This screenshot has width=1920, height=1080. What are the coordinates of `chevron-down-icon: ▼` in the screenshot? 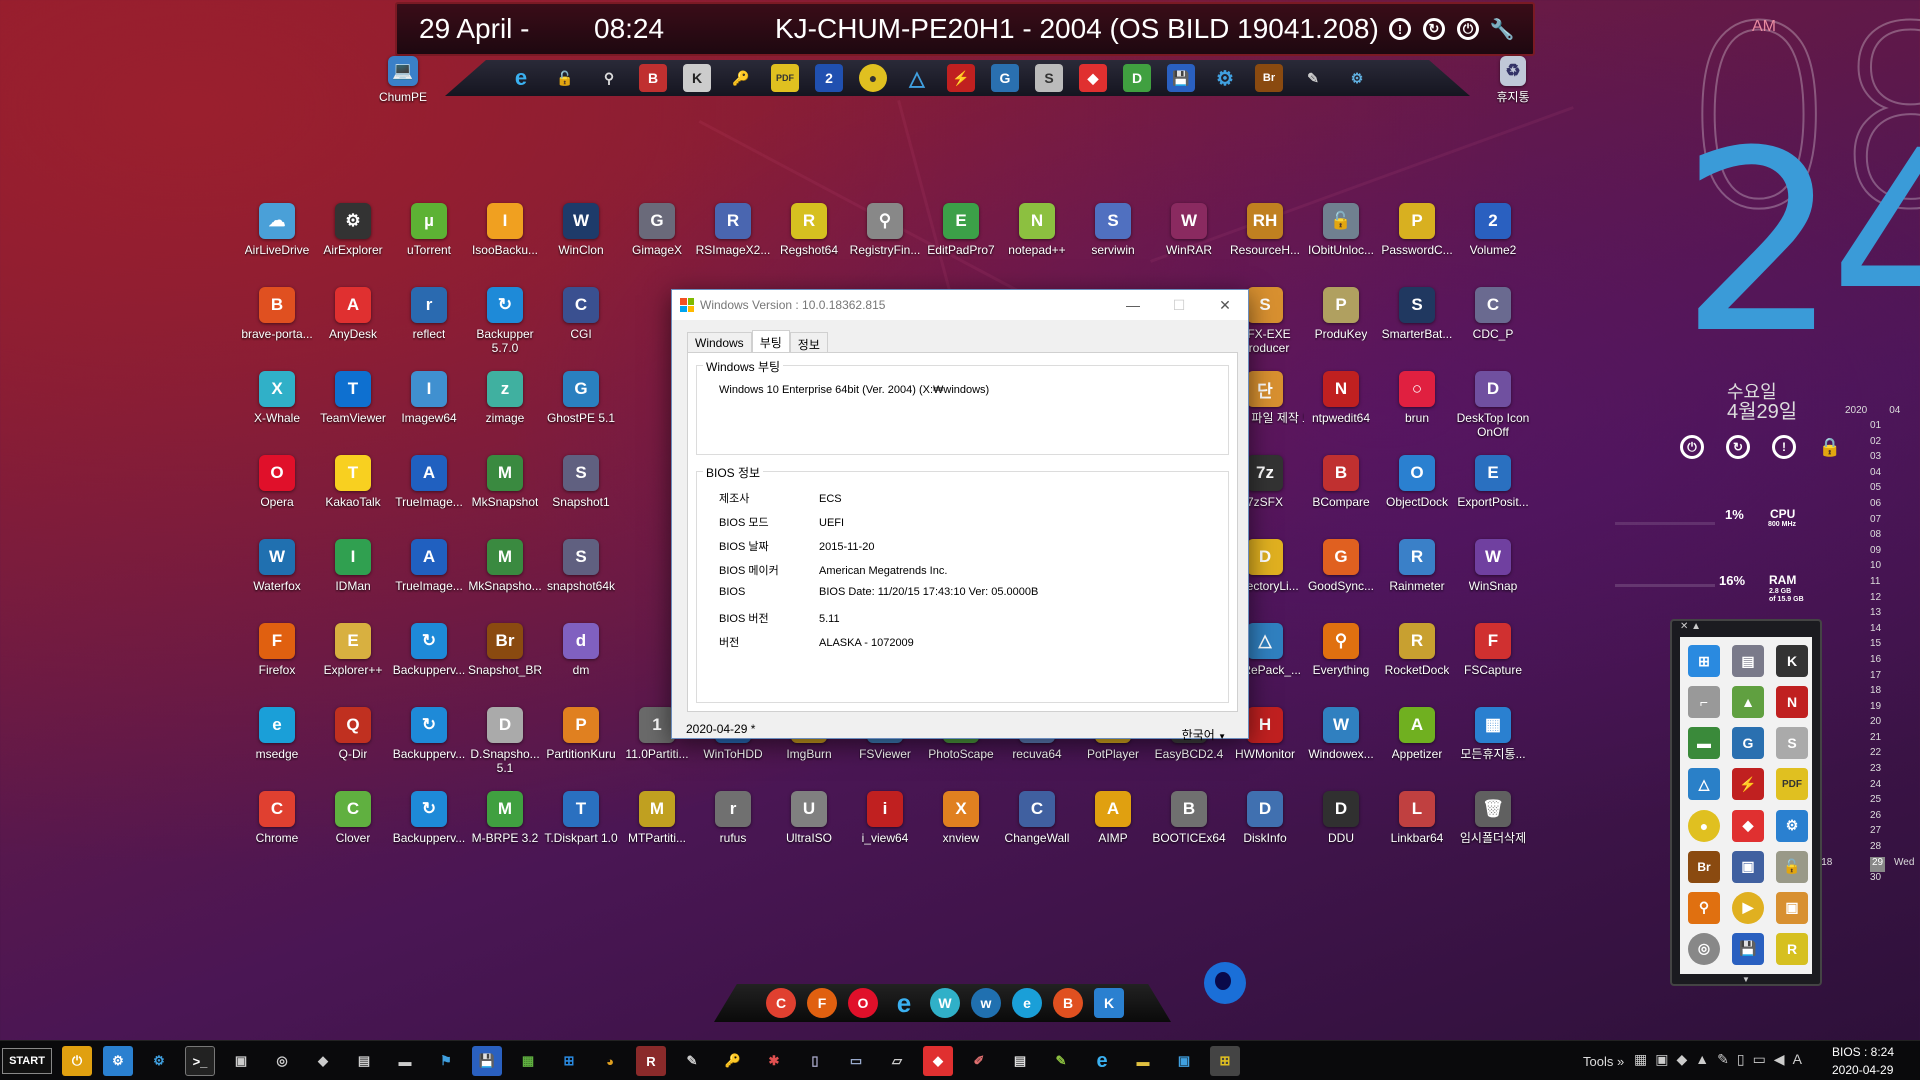 It's located at (1746, 979).